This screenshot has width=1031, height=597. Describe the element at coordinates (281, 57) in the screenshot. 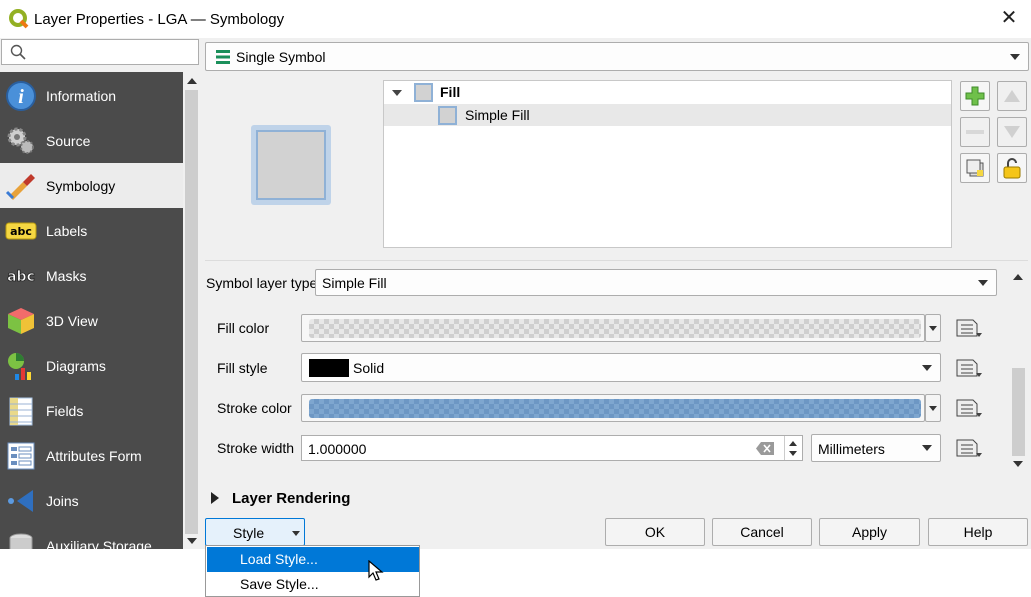

I see `renderer-selected-label: Single Symbol` at that location.